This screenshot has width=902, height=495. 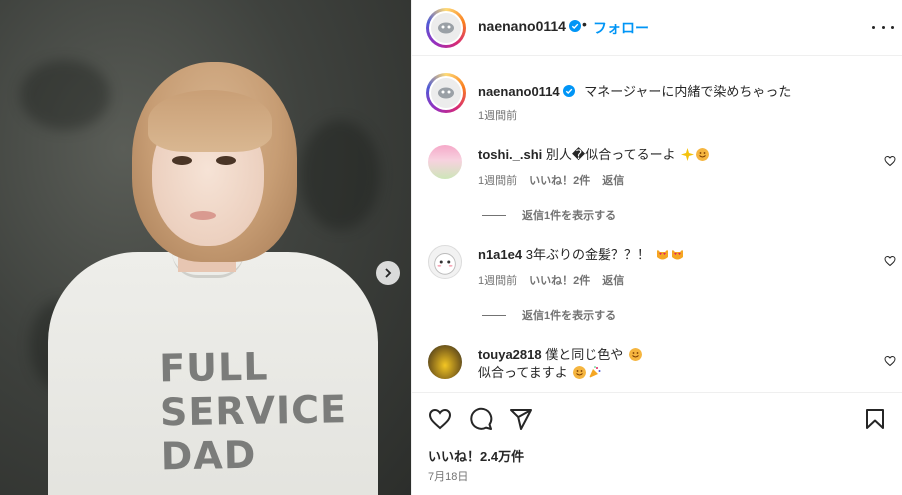 What do you see at coordinates (883, 27) in the screenshot?
I see `more-options-icon` at bounding box center [883, 27].